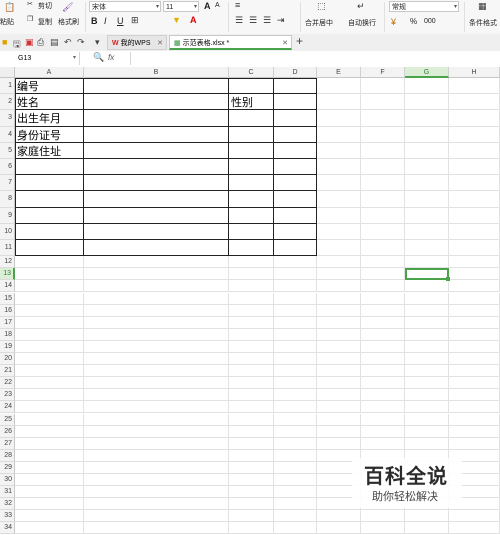 The image size is (500, 535). Describe the element at coordinates (295, 359) in the screenshot. I see `cell-d20` at that location.